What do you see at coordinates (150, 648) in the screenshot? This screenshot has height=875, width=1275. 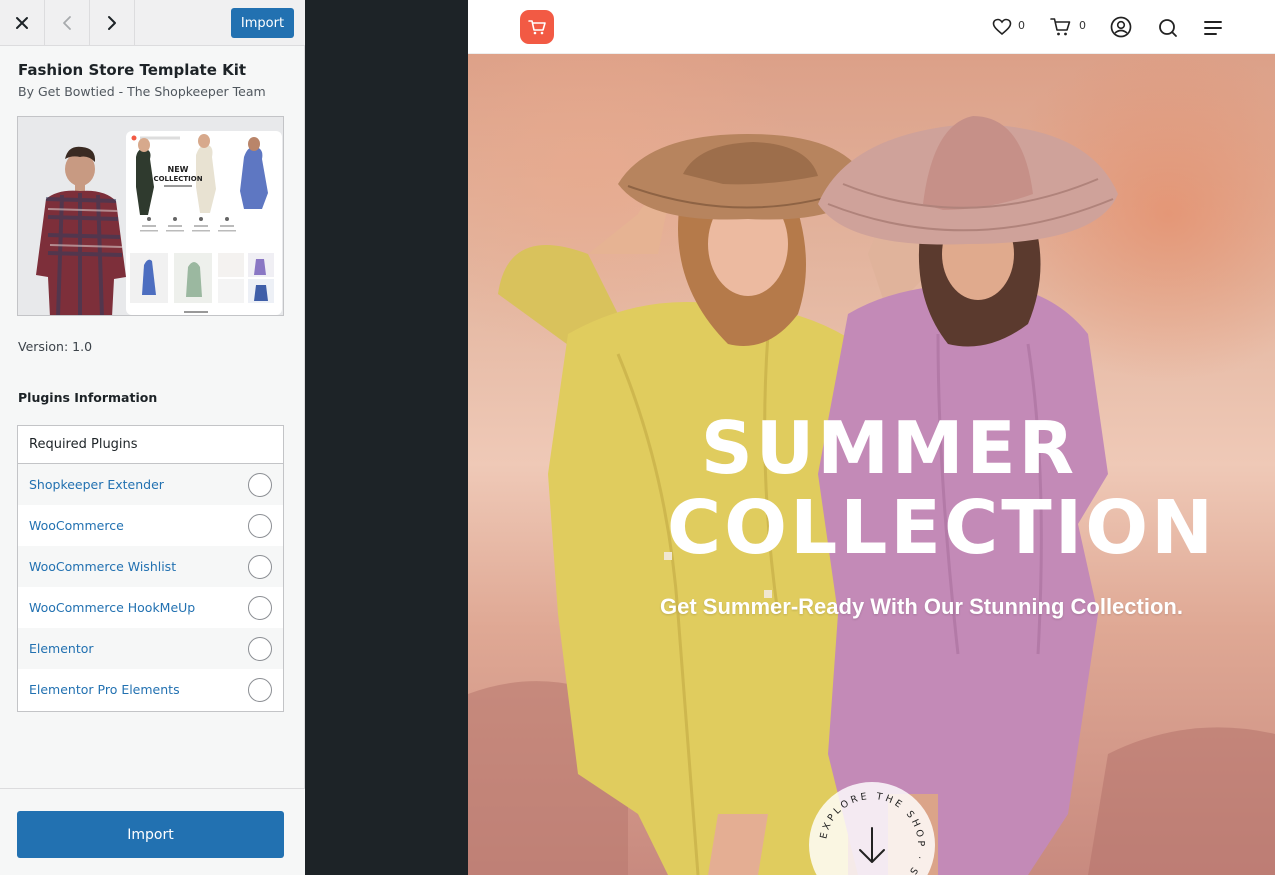 I see `plugin-row: Elementor` at bounding box center [150, 648].